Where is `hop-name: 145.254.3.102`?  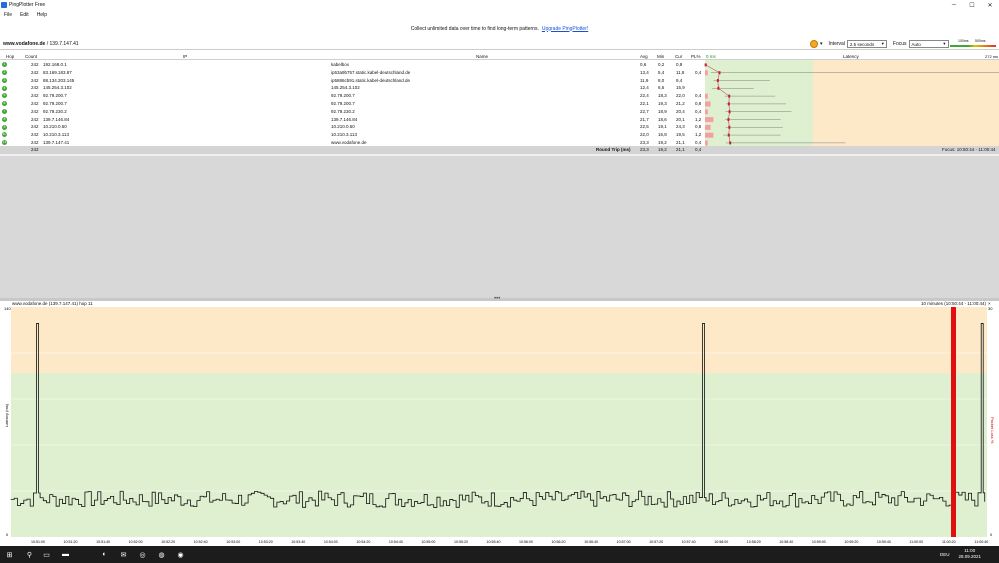
hop-name: 145.254.3.102 is located at coordinates (345, 88).